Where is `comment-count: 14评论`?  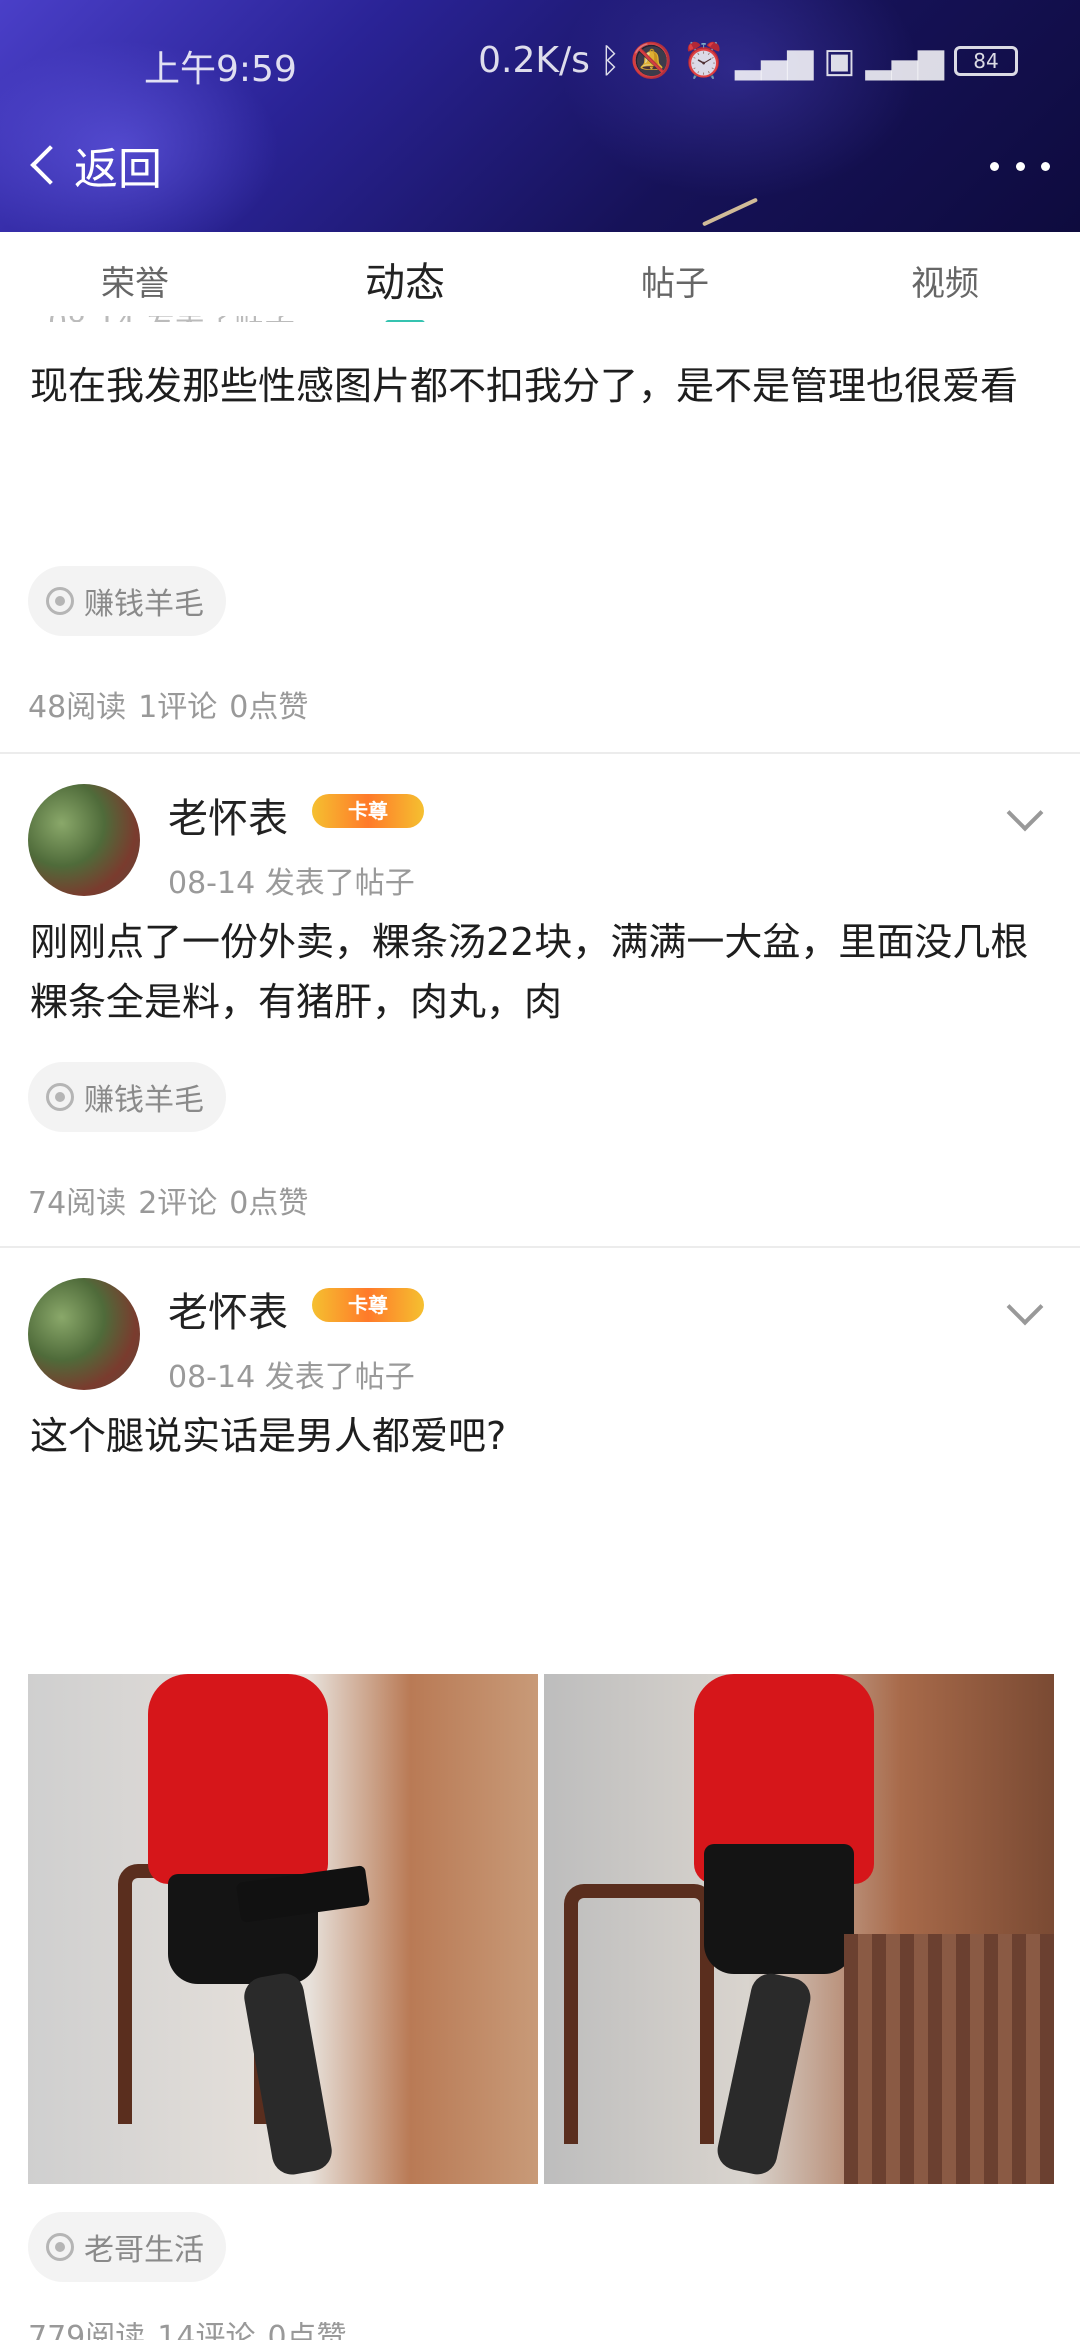 comment-count: 14评论 is located at coordinates (206, 2331).